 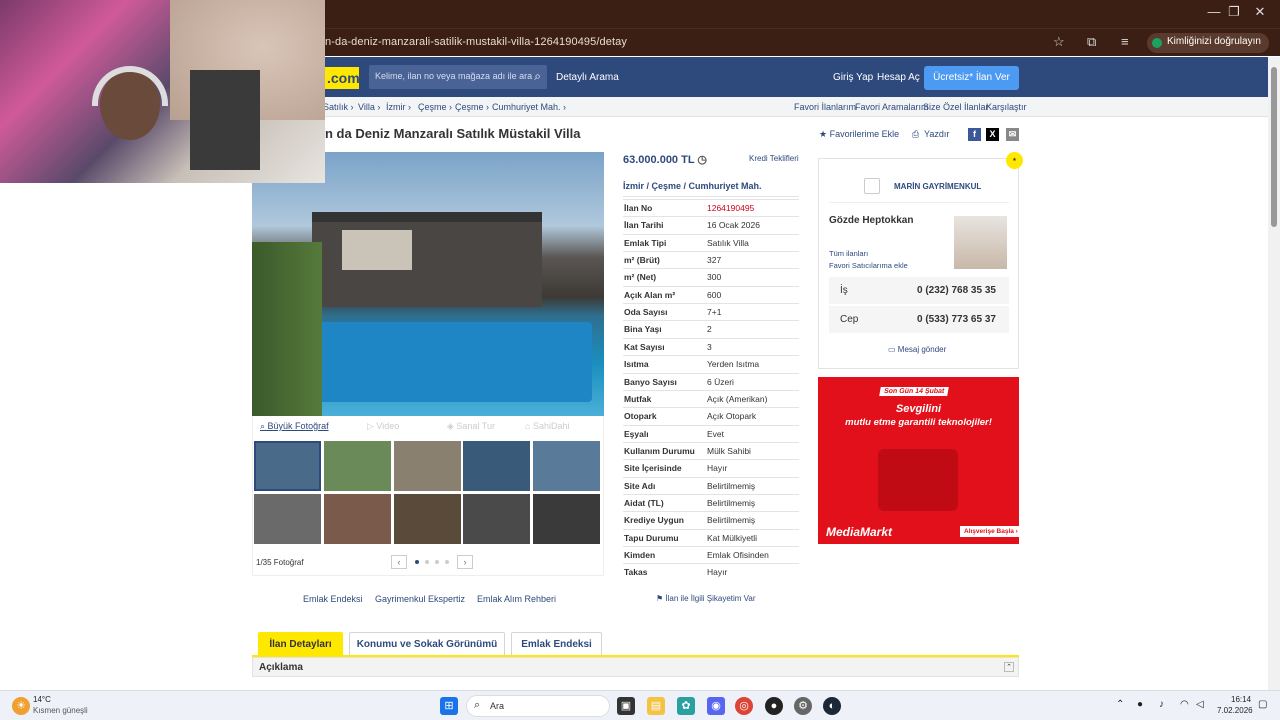 I want to click on next-photo-button: ›, so click(x=465, y=562).